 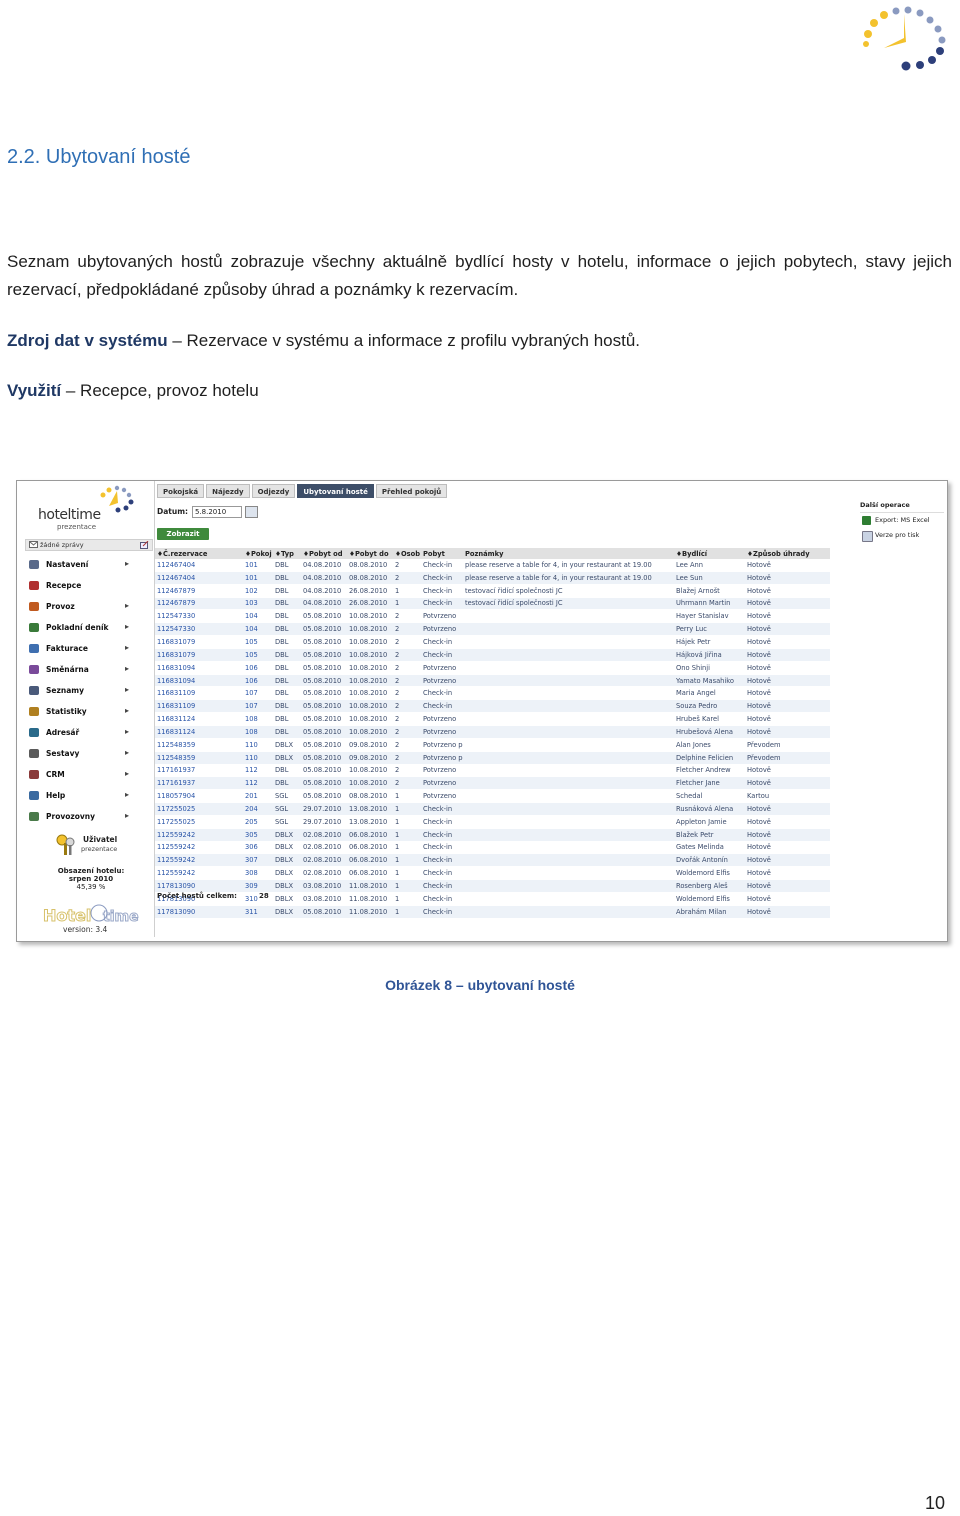 I want to click on menu-item-0: Nastavení ▸, so click(x=88, y=567).